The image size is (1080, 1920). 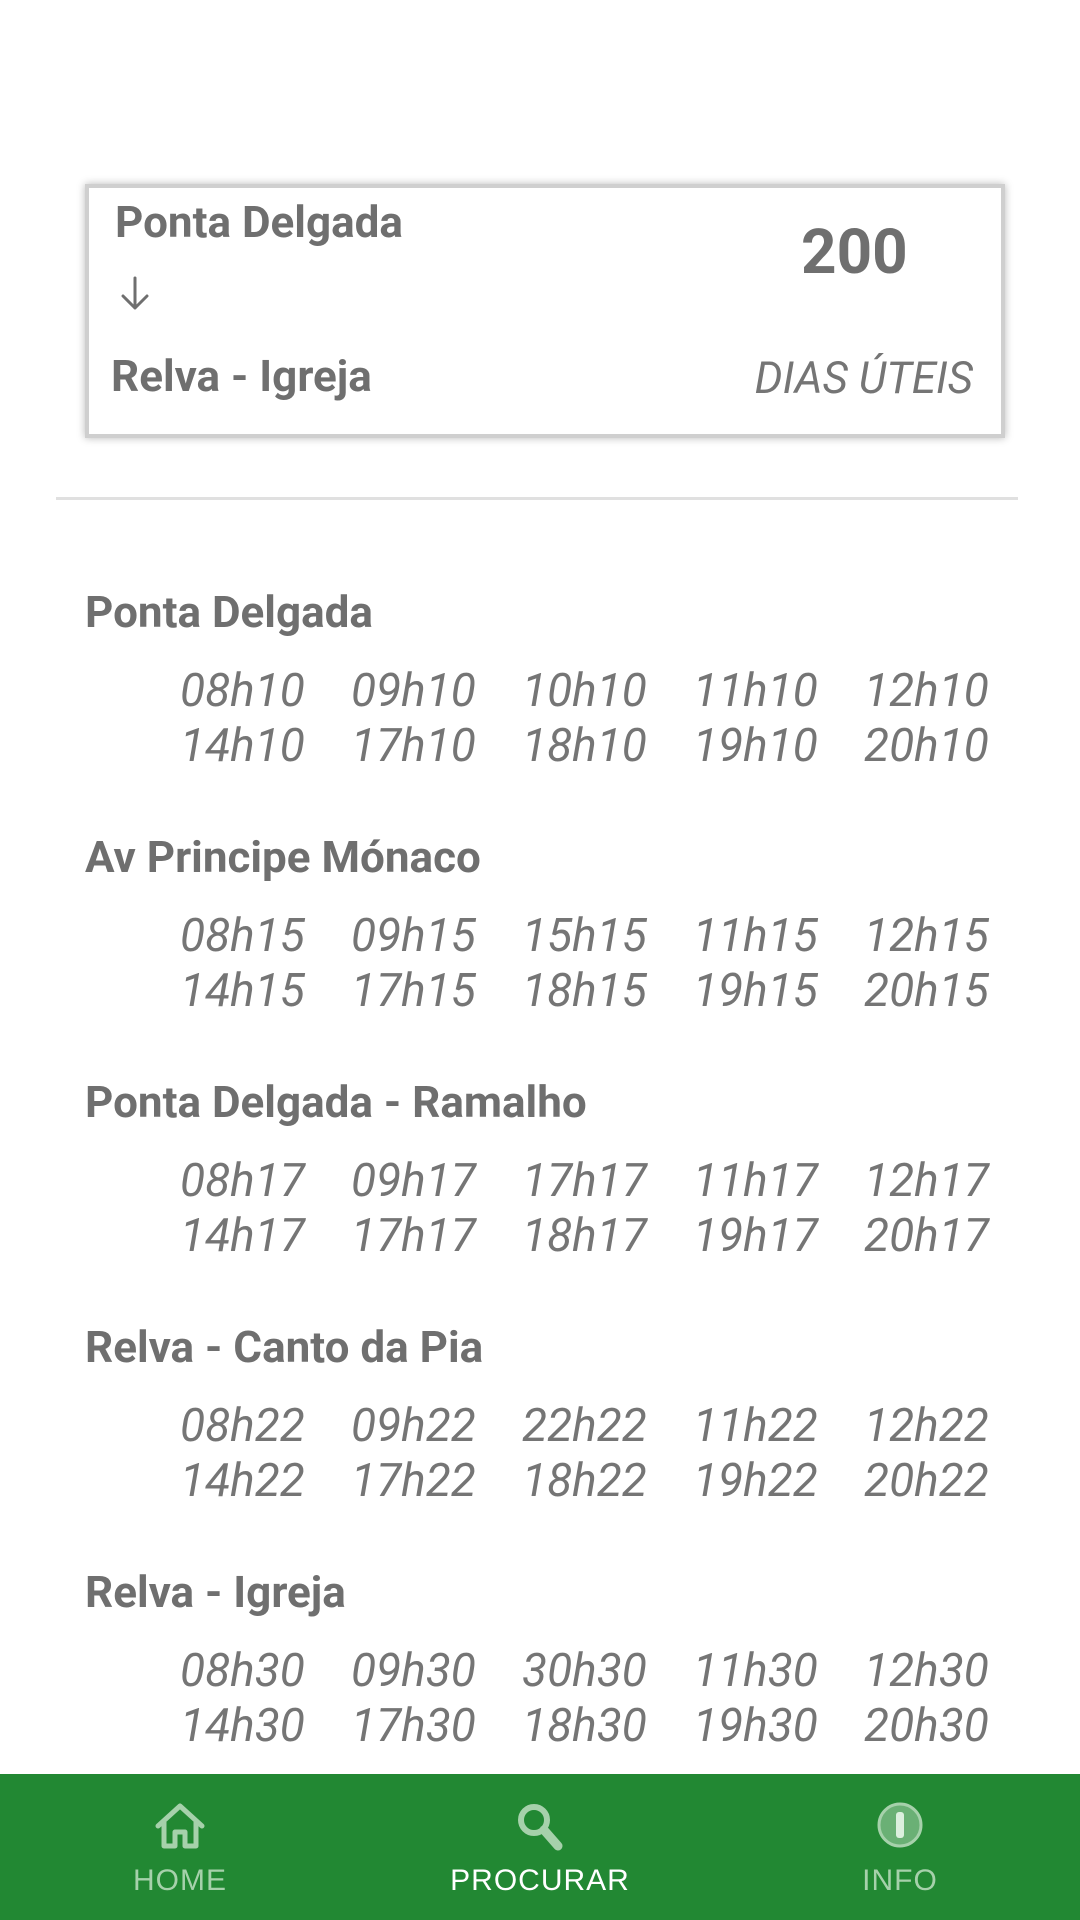 What do you see at coordinates (242, 1236) in the screenshot?
I see `departure-time: 14h17` at bounding box center [242, 1236].